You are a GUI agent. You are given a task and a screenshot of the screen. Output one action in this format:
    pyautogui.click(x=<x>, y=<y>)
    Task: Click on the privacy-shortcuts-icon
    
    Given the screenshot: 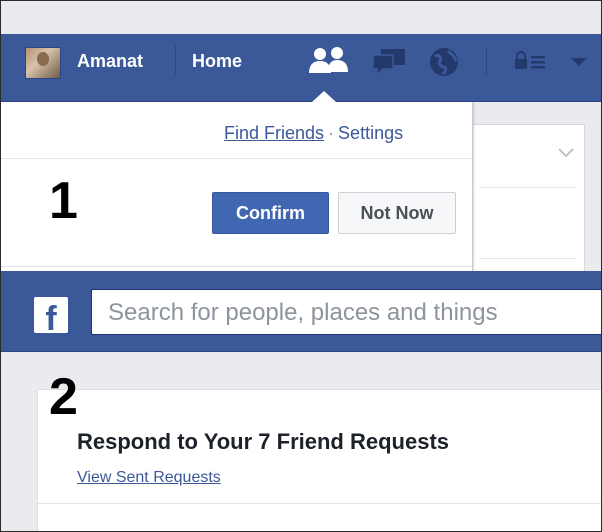 What is the action you would take?
    pyautogui.click(x=531, y=61)
    